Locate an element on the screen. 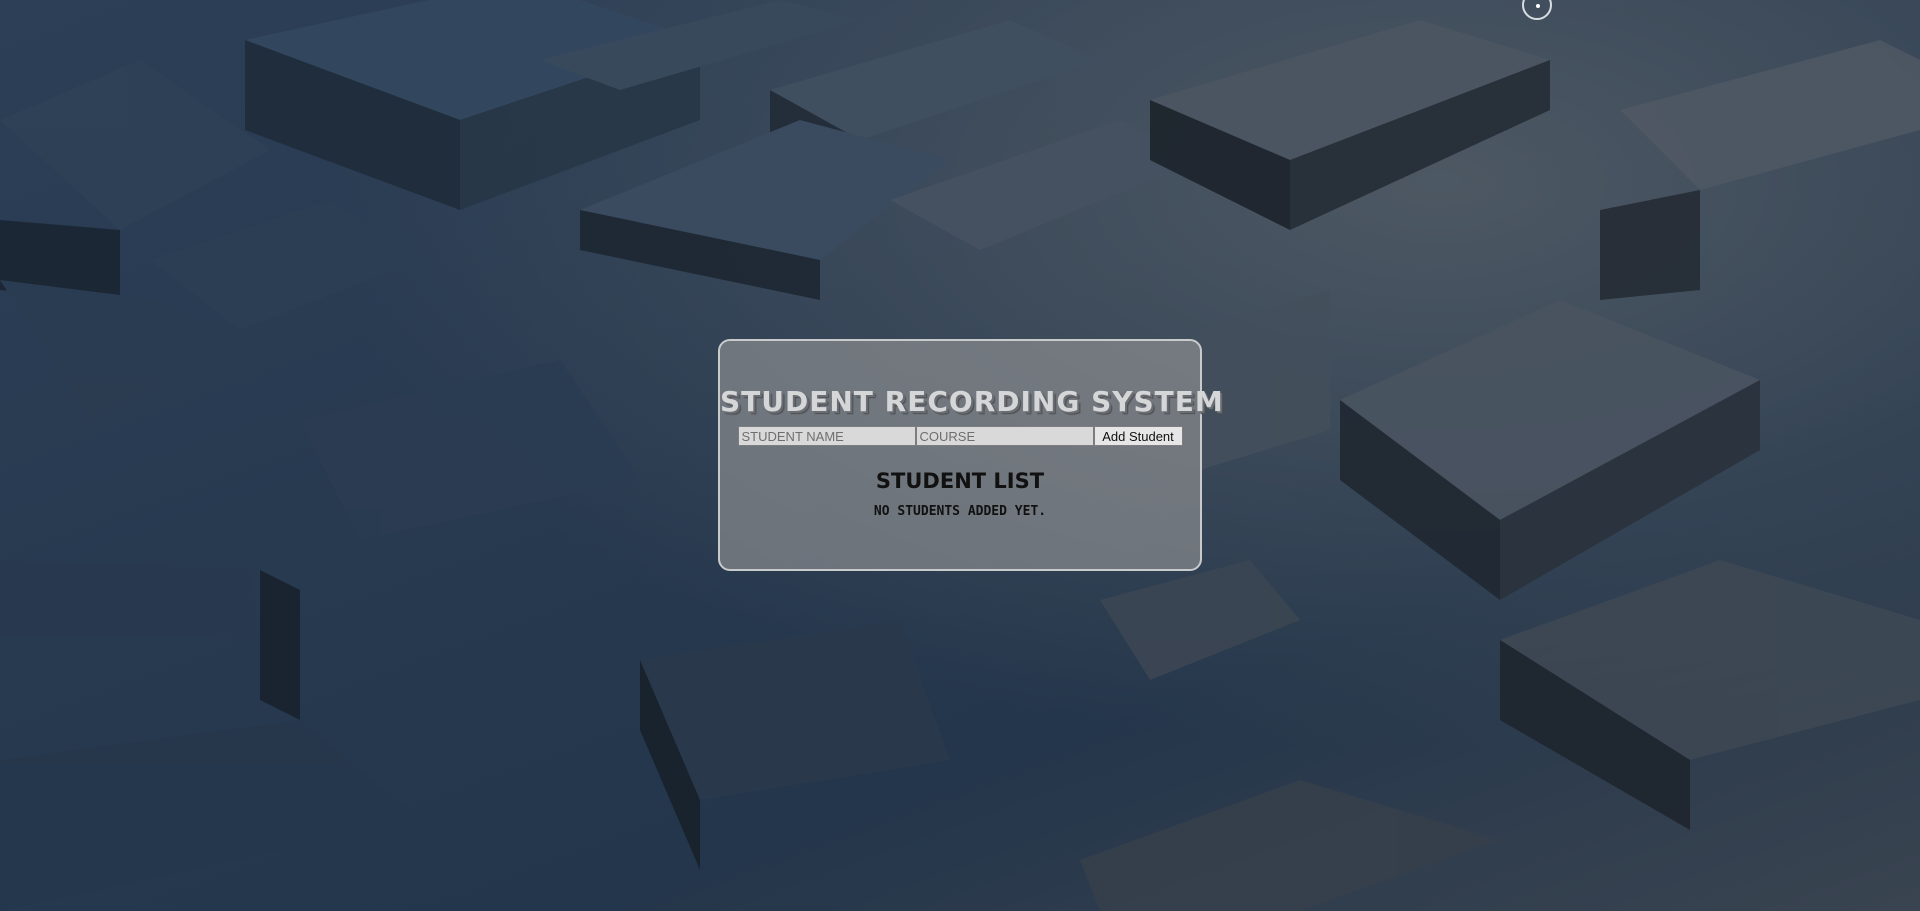 This screenshot has width=1920, height=911. add-student-form: Add Student is located at coordinates (960, 436).